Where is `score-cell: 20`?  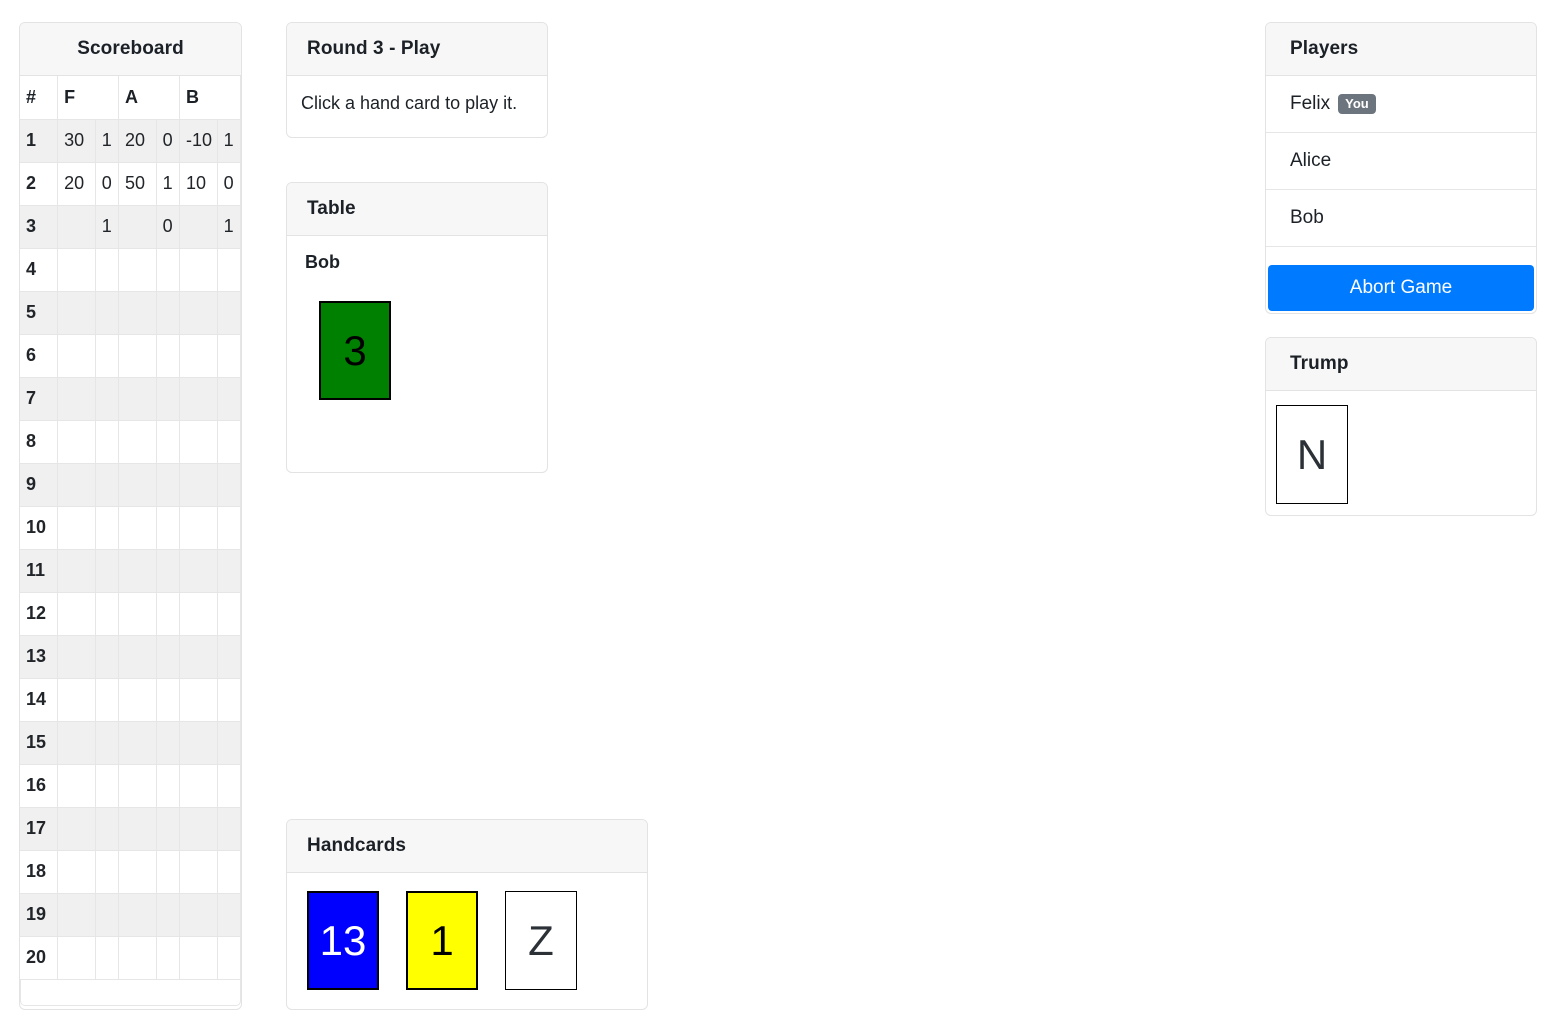 score-cell: 20 is located at coordinates (137, 140).